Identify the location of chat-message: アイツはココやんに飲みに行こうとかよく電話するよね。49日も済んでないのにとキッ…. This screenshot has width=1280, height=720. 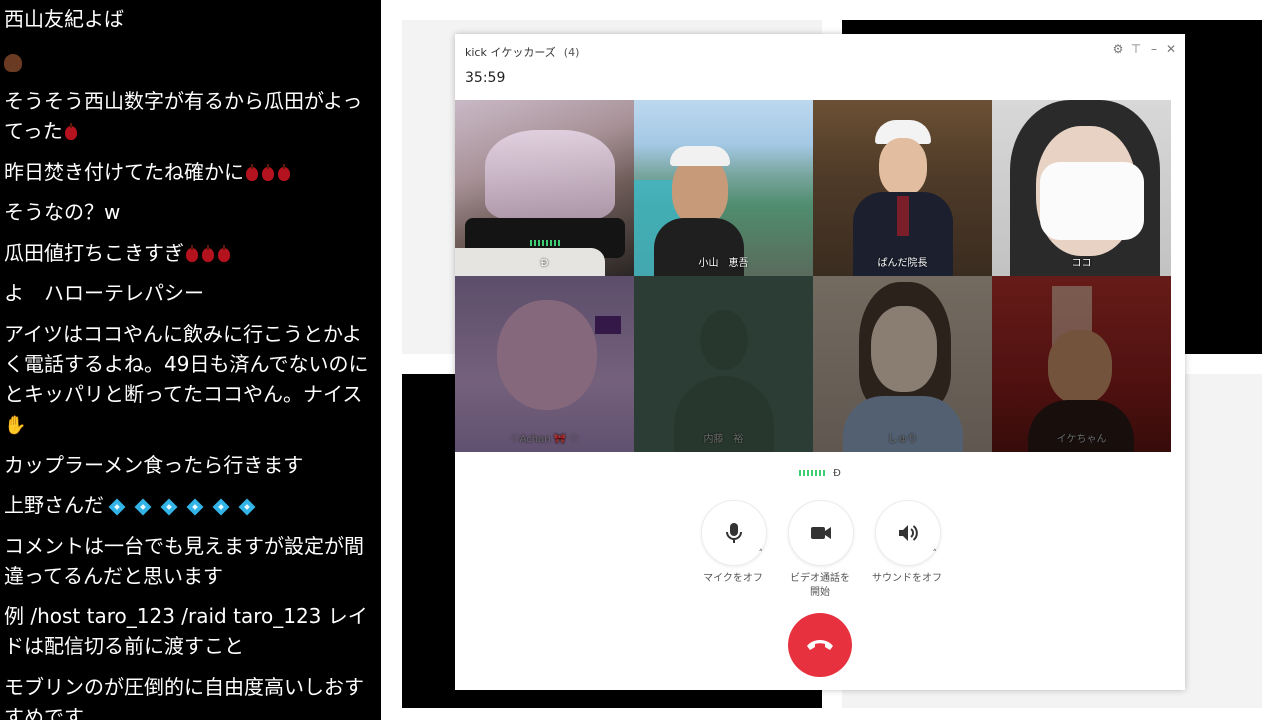
(186, 379).